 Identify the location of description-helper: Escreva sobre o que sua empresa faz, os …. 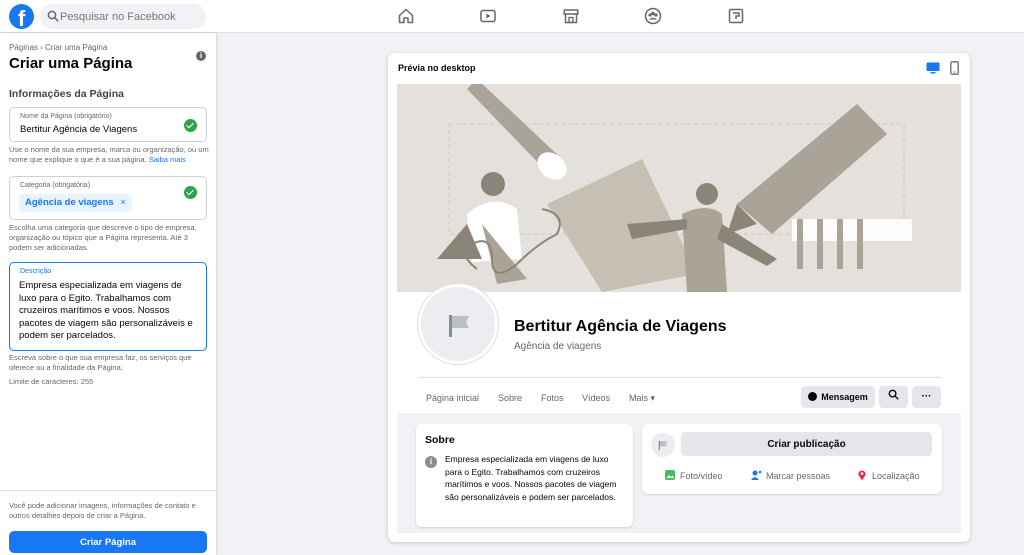
(100, 362).